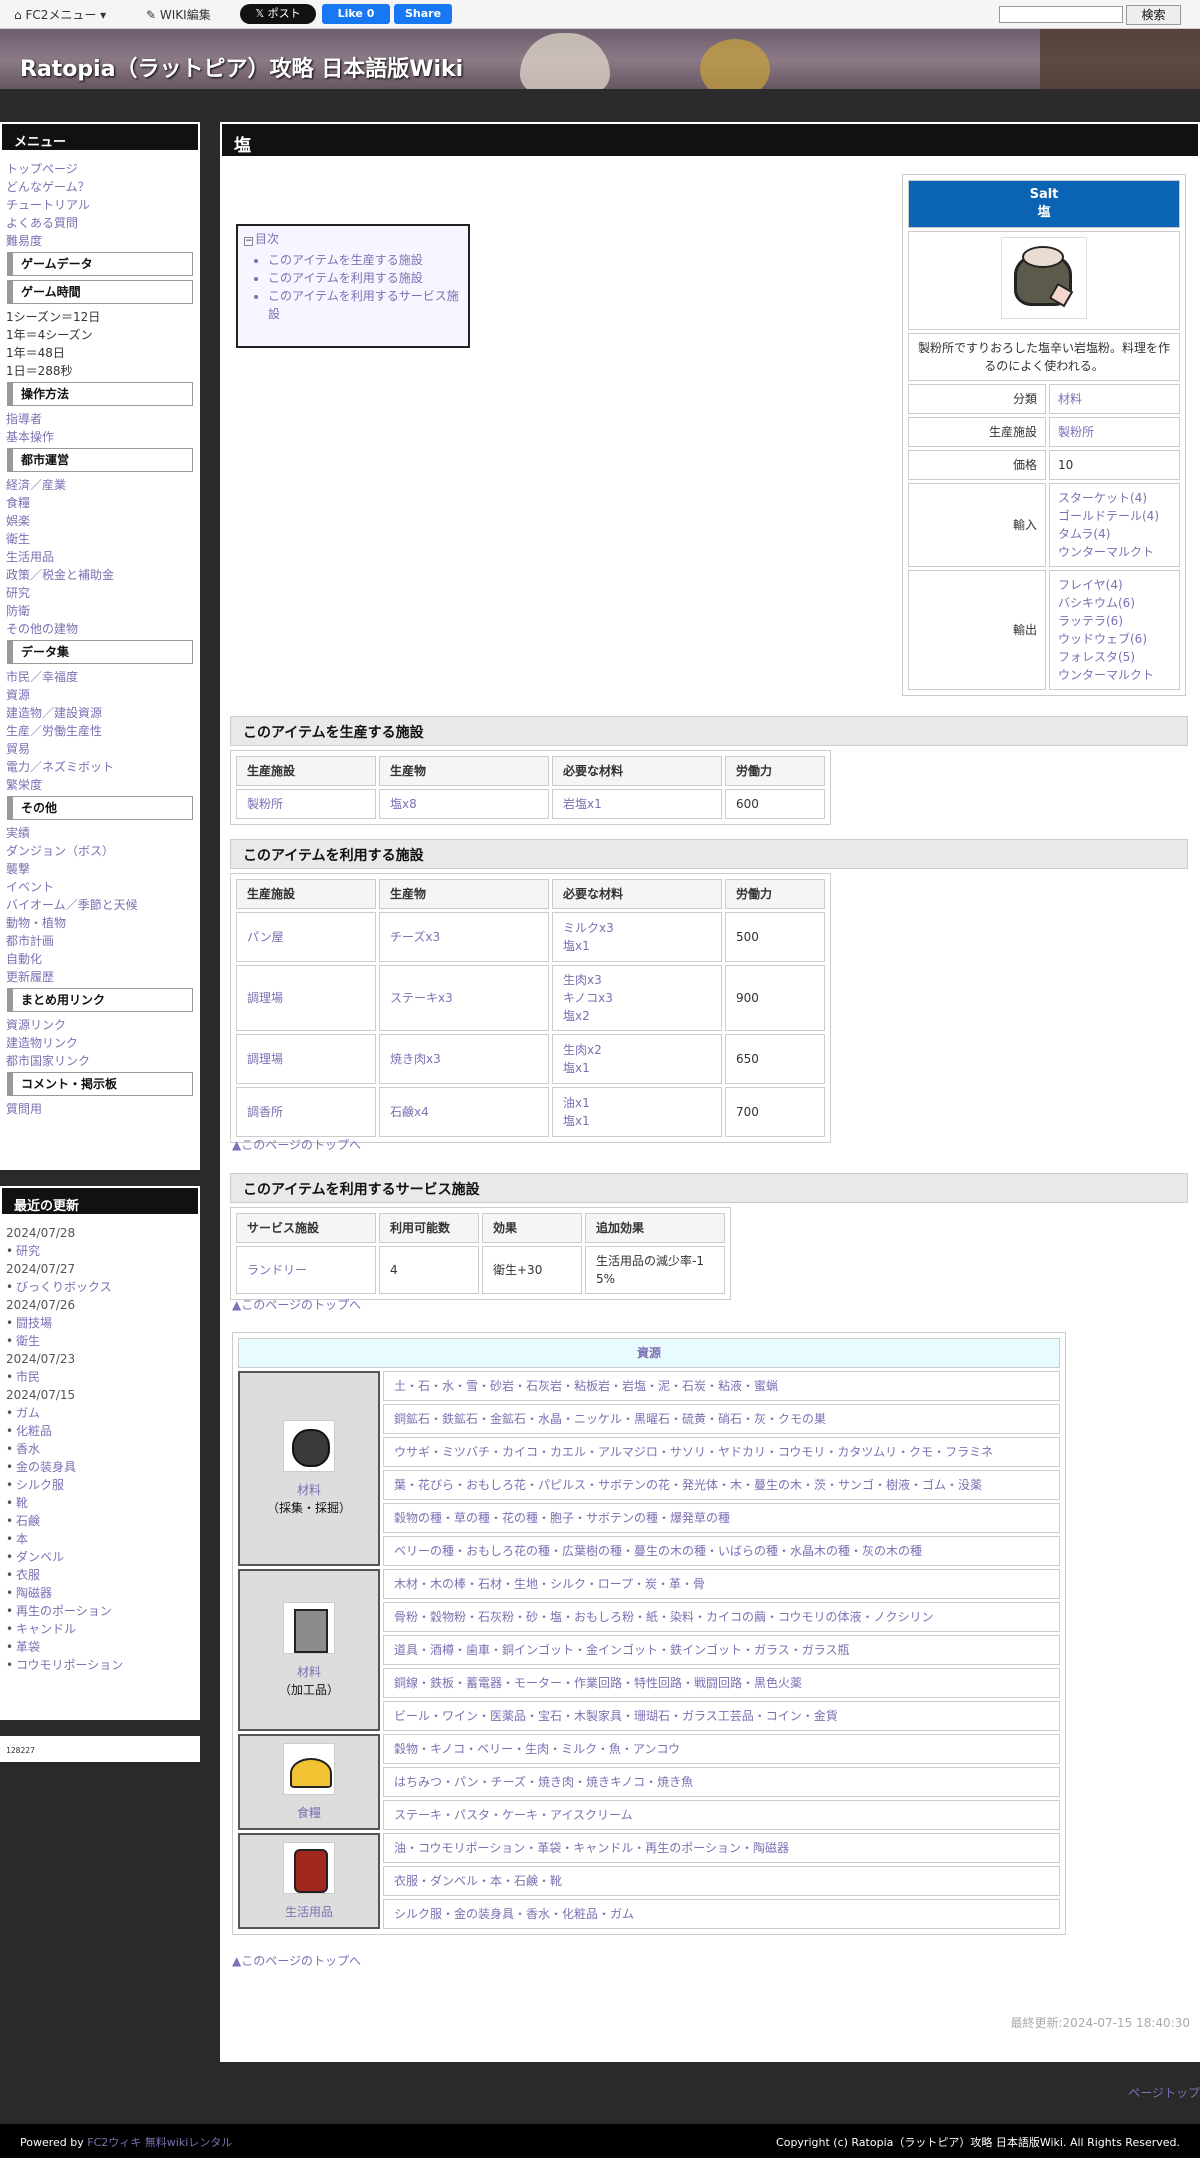  Describe the element at coordinates (100, 695) in the screenshot. I see `sidebar-link: 資源` at that location.